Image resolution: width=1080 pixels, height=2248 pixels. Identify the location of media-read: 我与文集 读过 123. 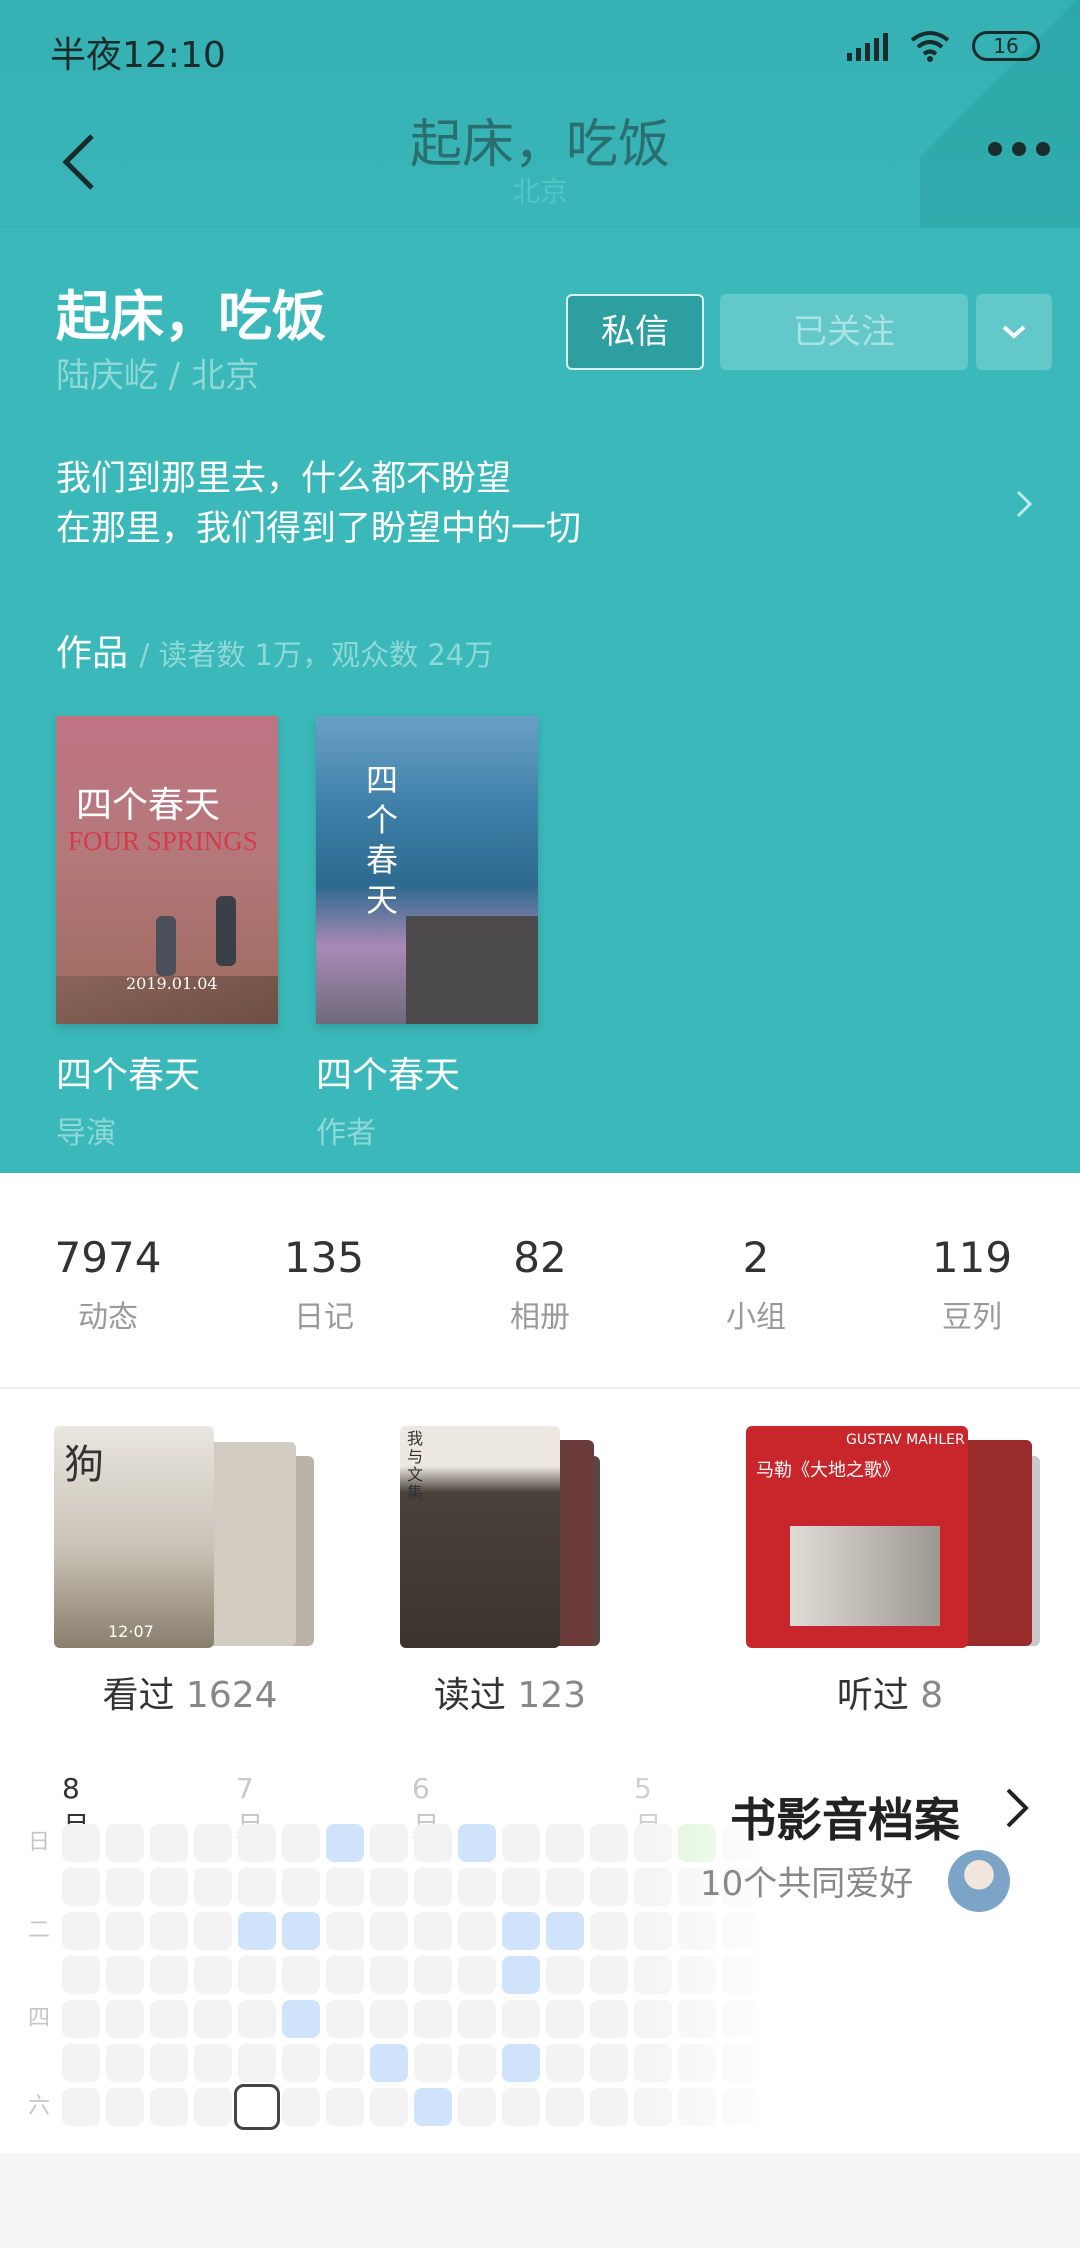
(510, 1572).